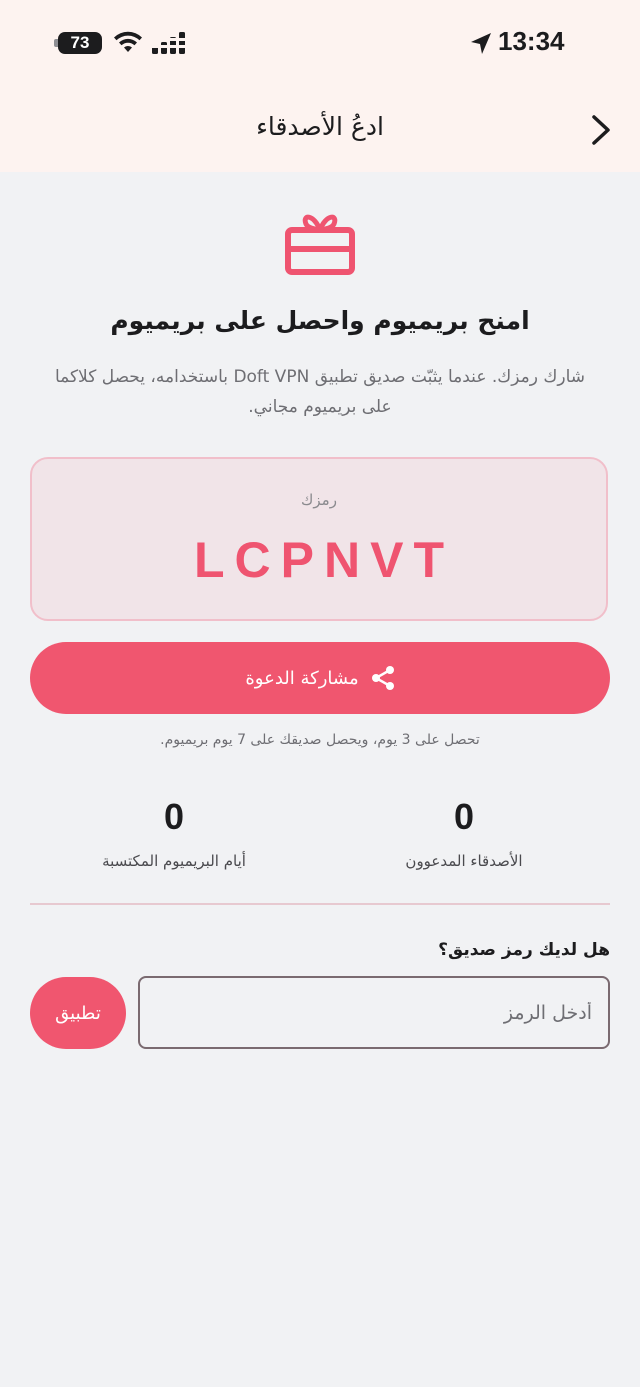 This screenshot has width=640, height=1387. I want to click on status-bar: 73 13:34, so click(320, 44).